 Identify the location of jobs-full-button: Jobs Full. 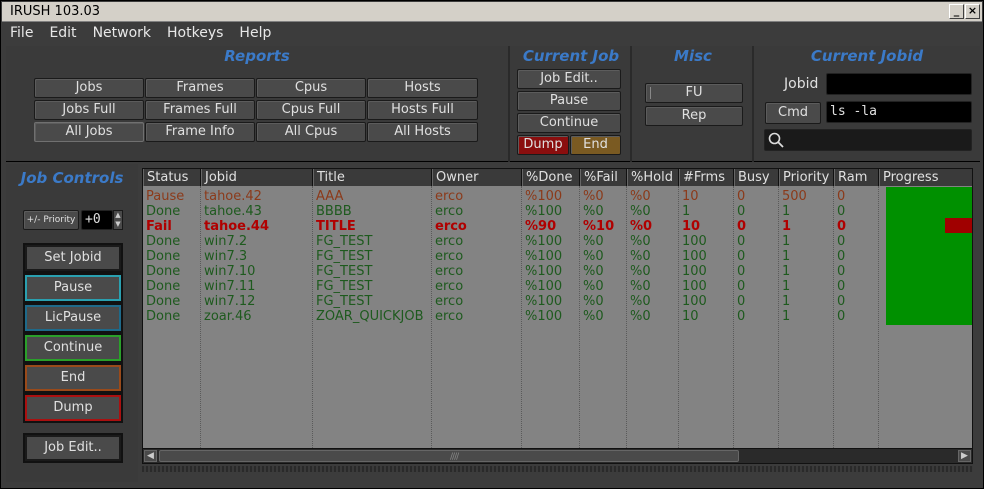
(89, 110).